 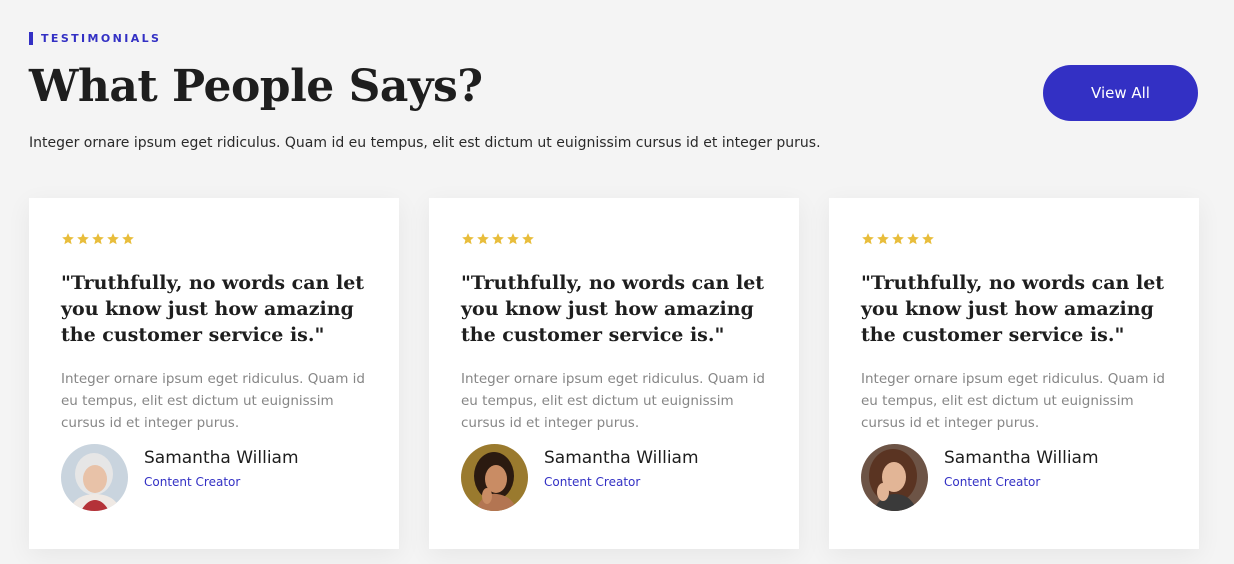 I want to click on eyebrow-label: TESTIMONIALS, so click(x=101, y=38).